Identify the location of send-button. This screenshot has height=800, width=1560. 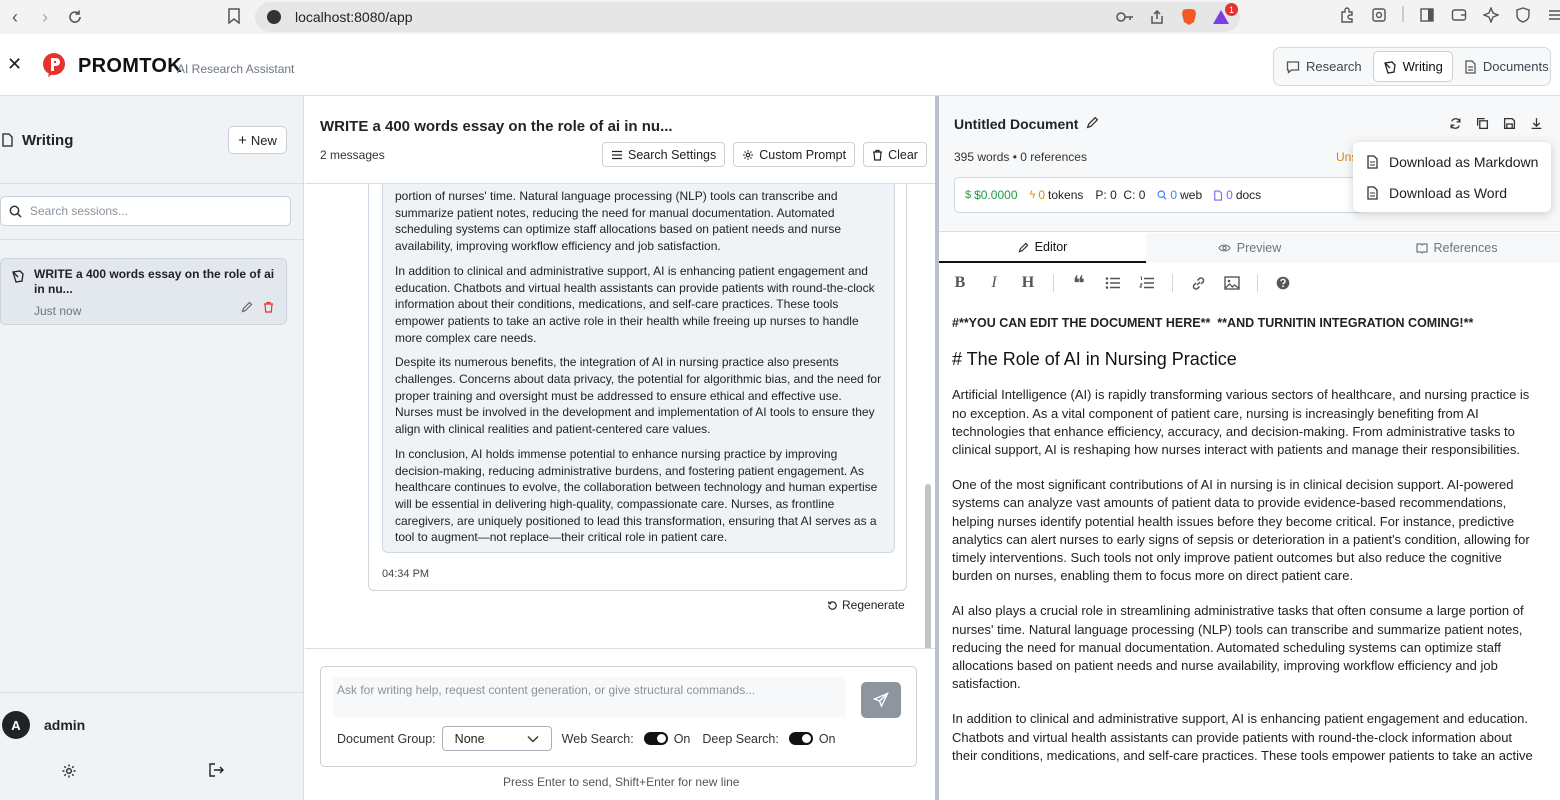
(881, 700).